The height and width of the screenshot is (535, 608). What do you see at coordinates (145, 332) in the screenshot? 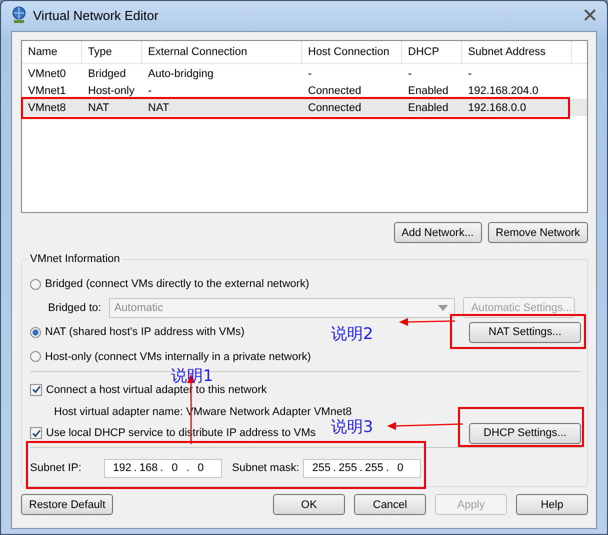
I see `radio-label: NAT (shared host's IP address with VMs)` at bounding box center [145, 332].